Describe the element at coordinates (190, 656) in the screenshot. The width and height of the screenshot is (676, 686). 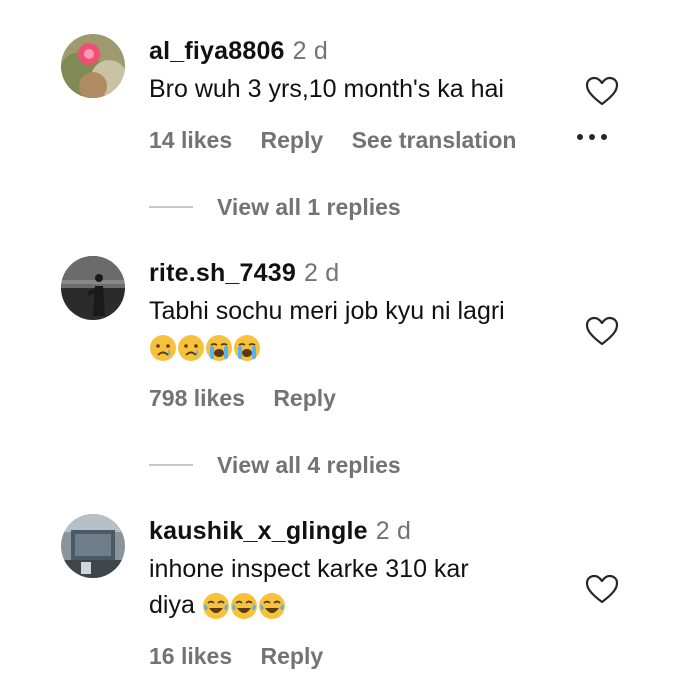
I see `likes-count: 16 likes` at that location.